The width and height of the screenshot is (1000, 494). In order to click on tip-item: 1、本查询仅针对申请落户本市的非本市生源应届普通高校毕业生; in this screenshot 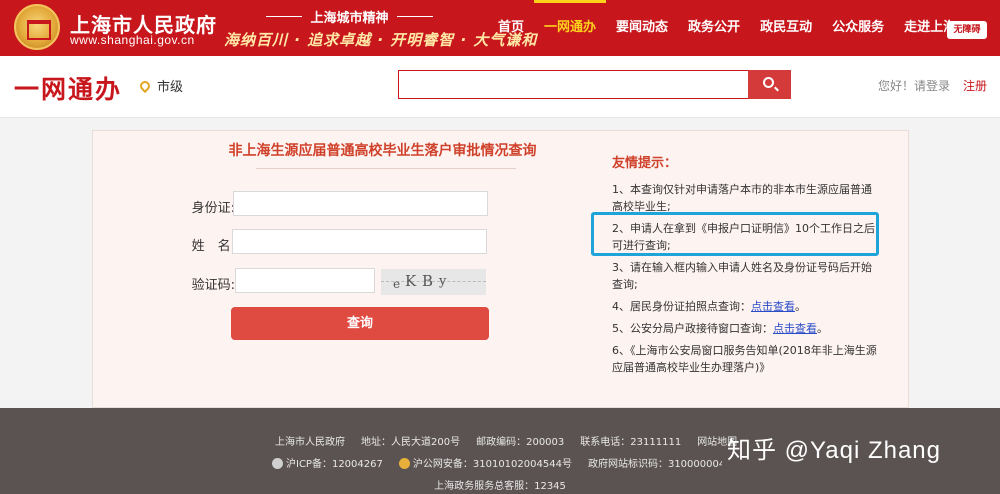, I will do `click(742, 198)`.